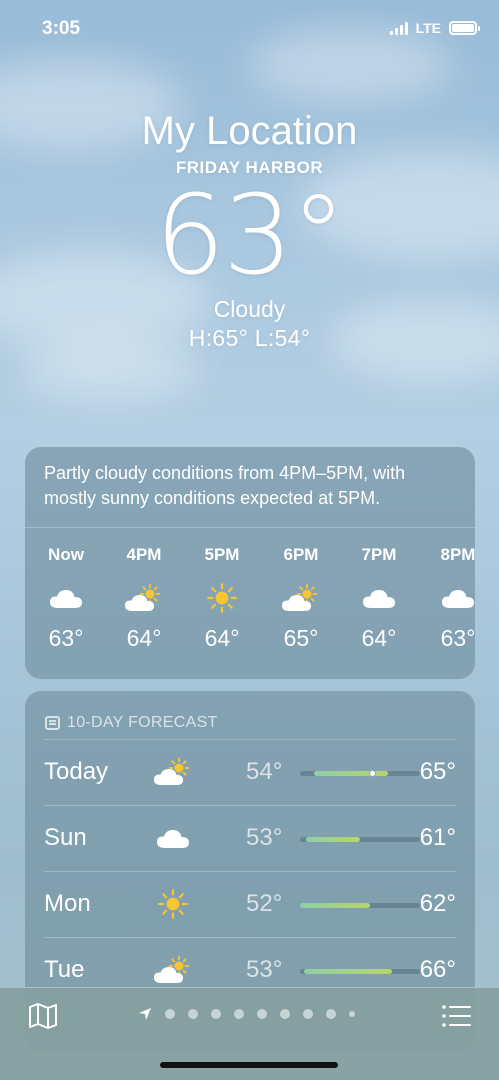 This screenshot has height=1080, width=499. Describe the element at coordinates (301, 638) in the screenshot. I see `hour-temp: 65°` at that location.